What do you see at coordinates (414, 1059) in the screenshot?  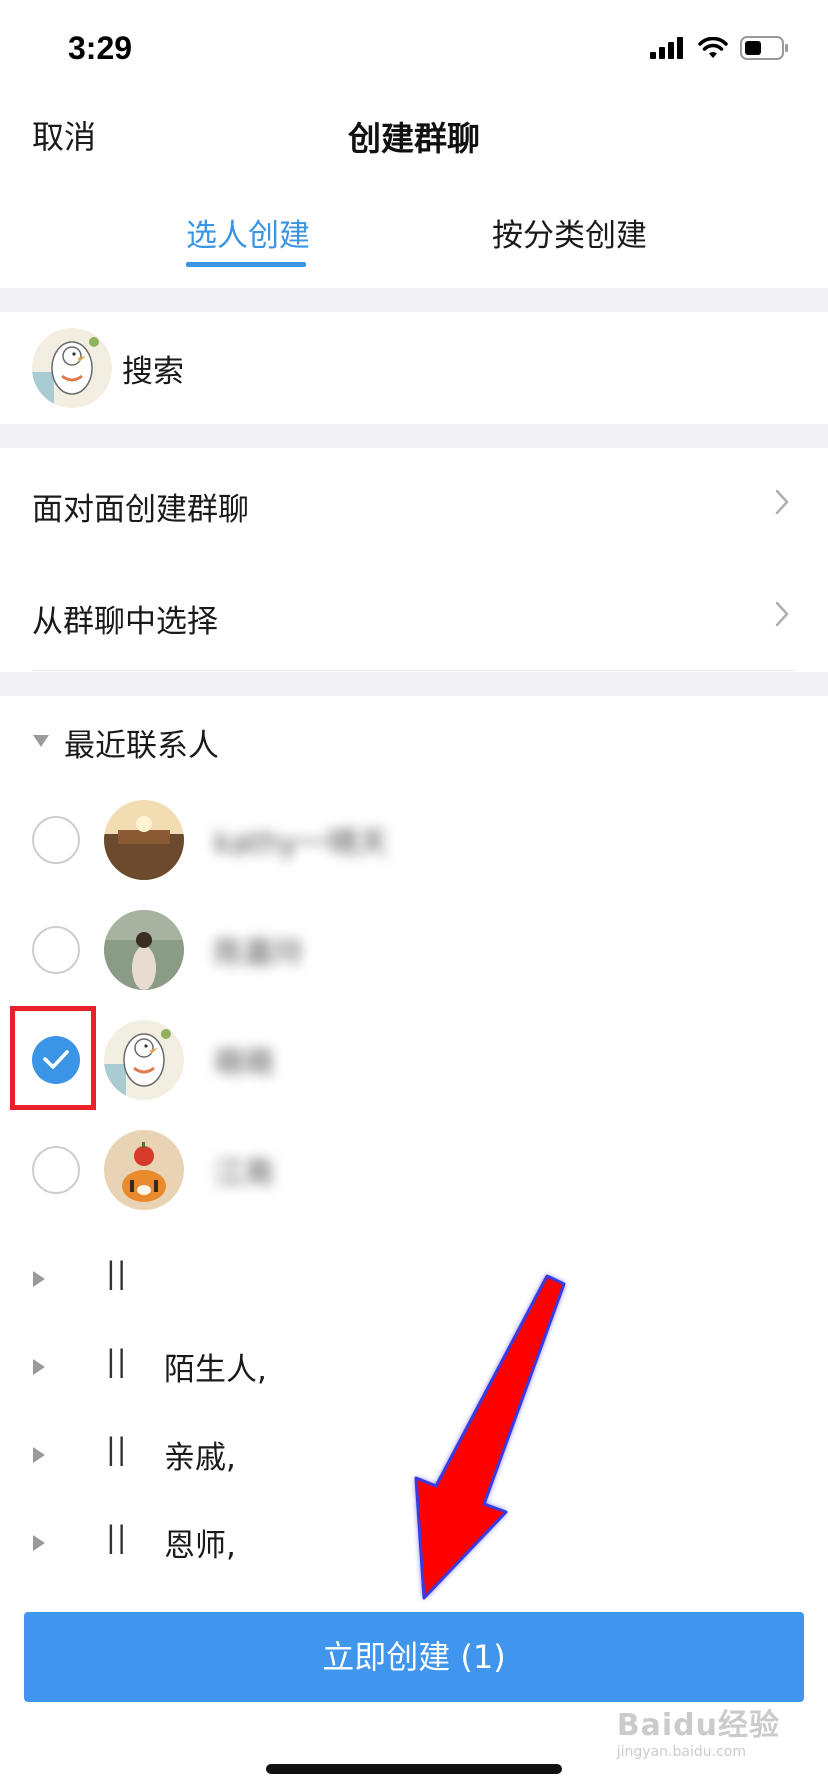 I see `contact-row: 萌萌` at bounding box center [414, 1059].